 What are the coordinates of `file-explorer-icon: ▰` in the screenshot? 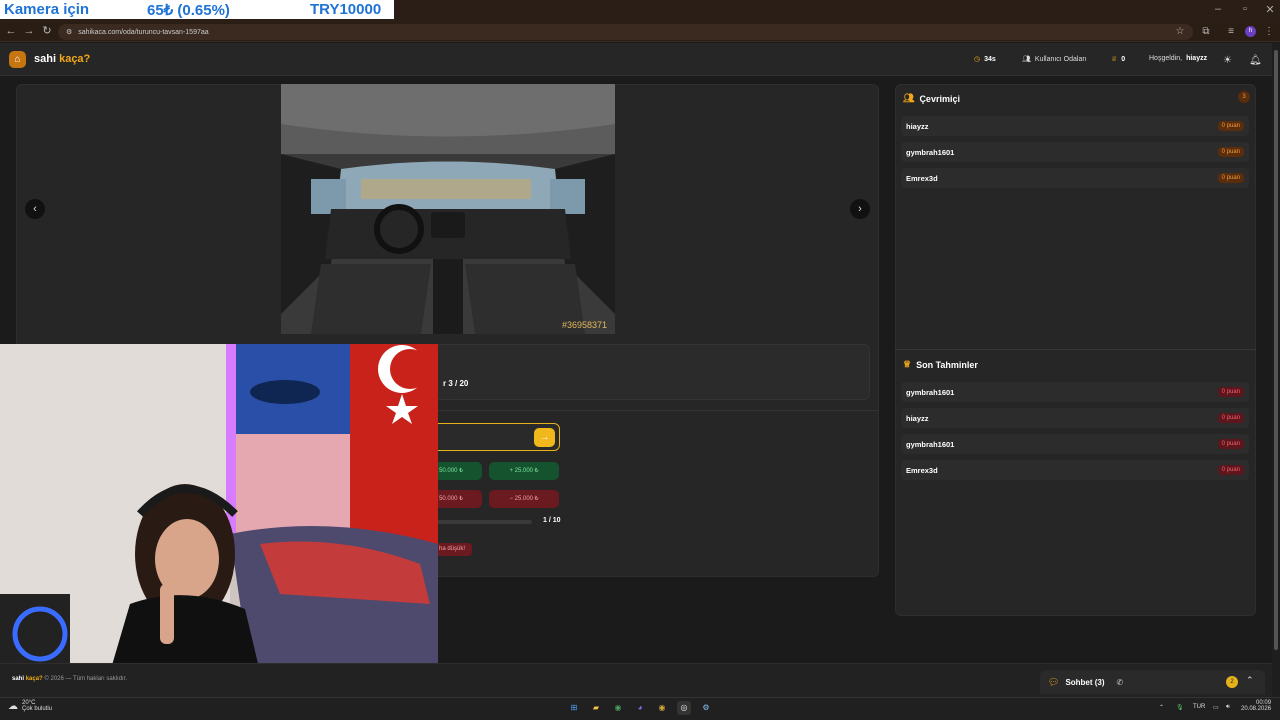 It's located at (596, 708).